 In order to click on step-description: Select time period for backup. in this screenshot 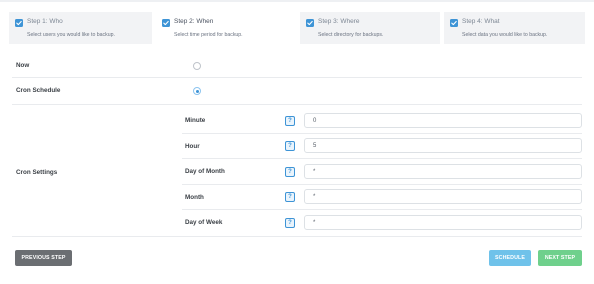, I will do `click(208, 35)`.